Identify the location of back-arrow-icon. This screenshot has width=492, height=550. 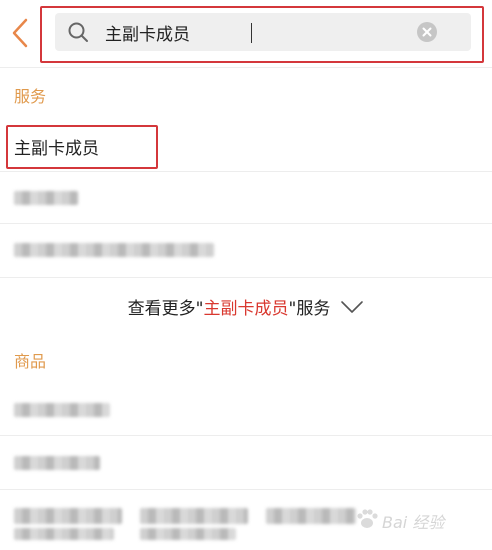
(20, 33).